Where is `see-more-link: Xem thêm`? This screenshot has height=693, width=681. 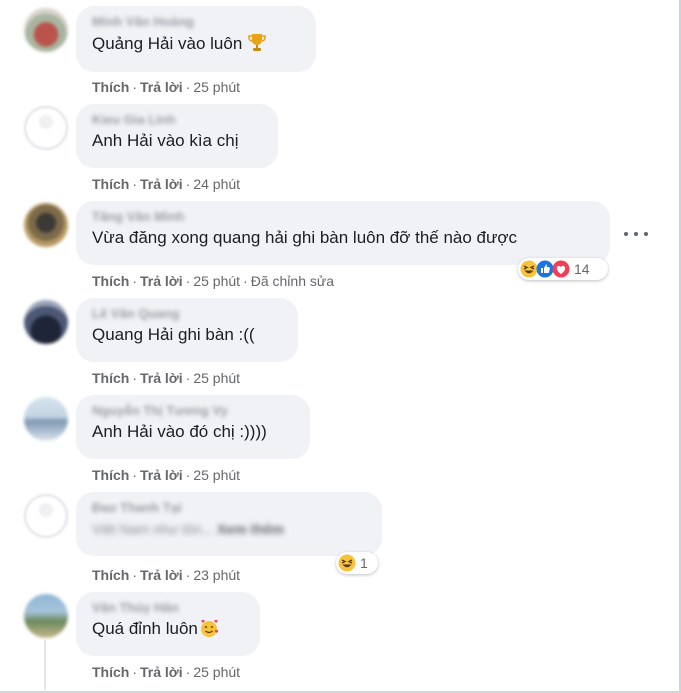 see-more-link: Xem thêm is located at coordinates (250, 529).